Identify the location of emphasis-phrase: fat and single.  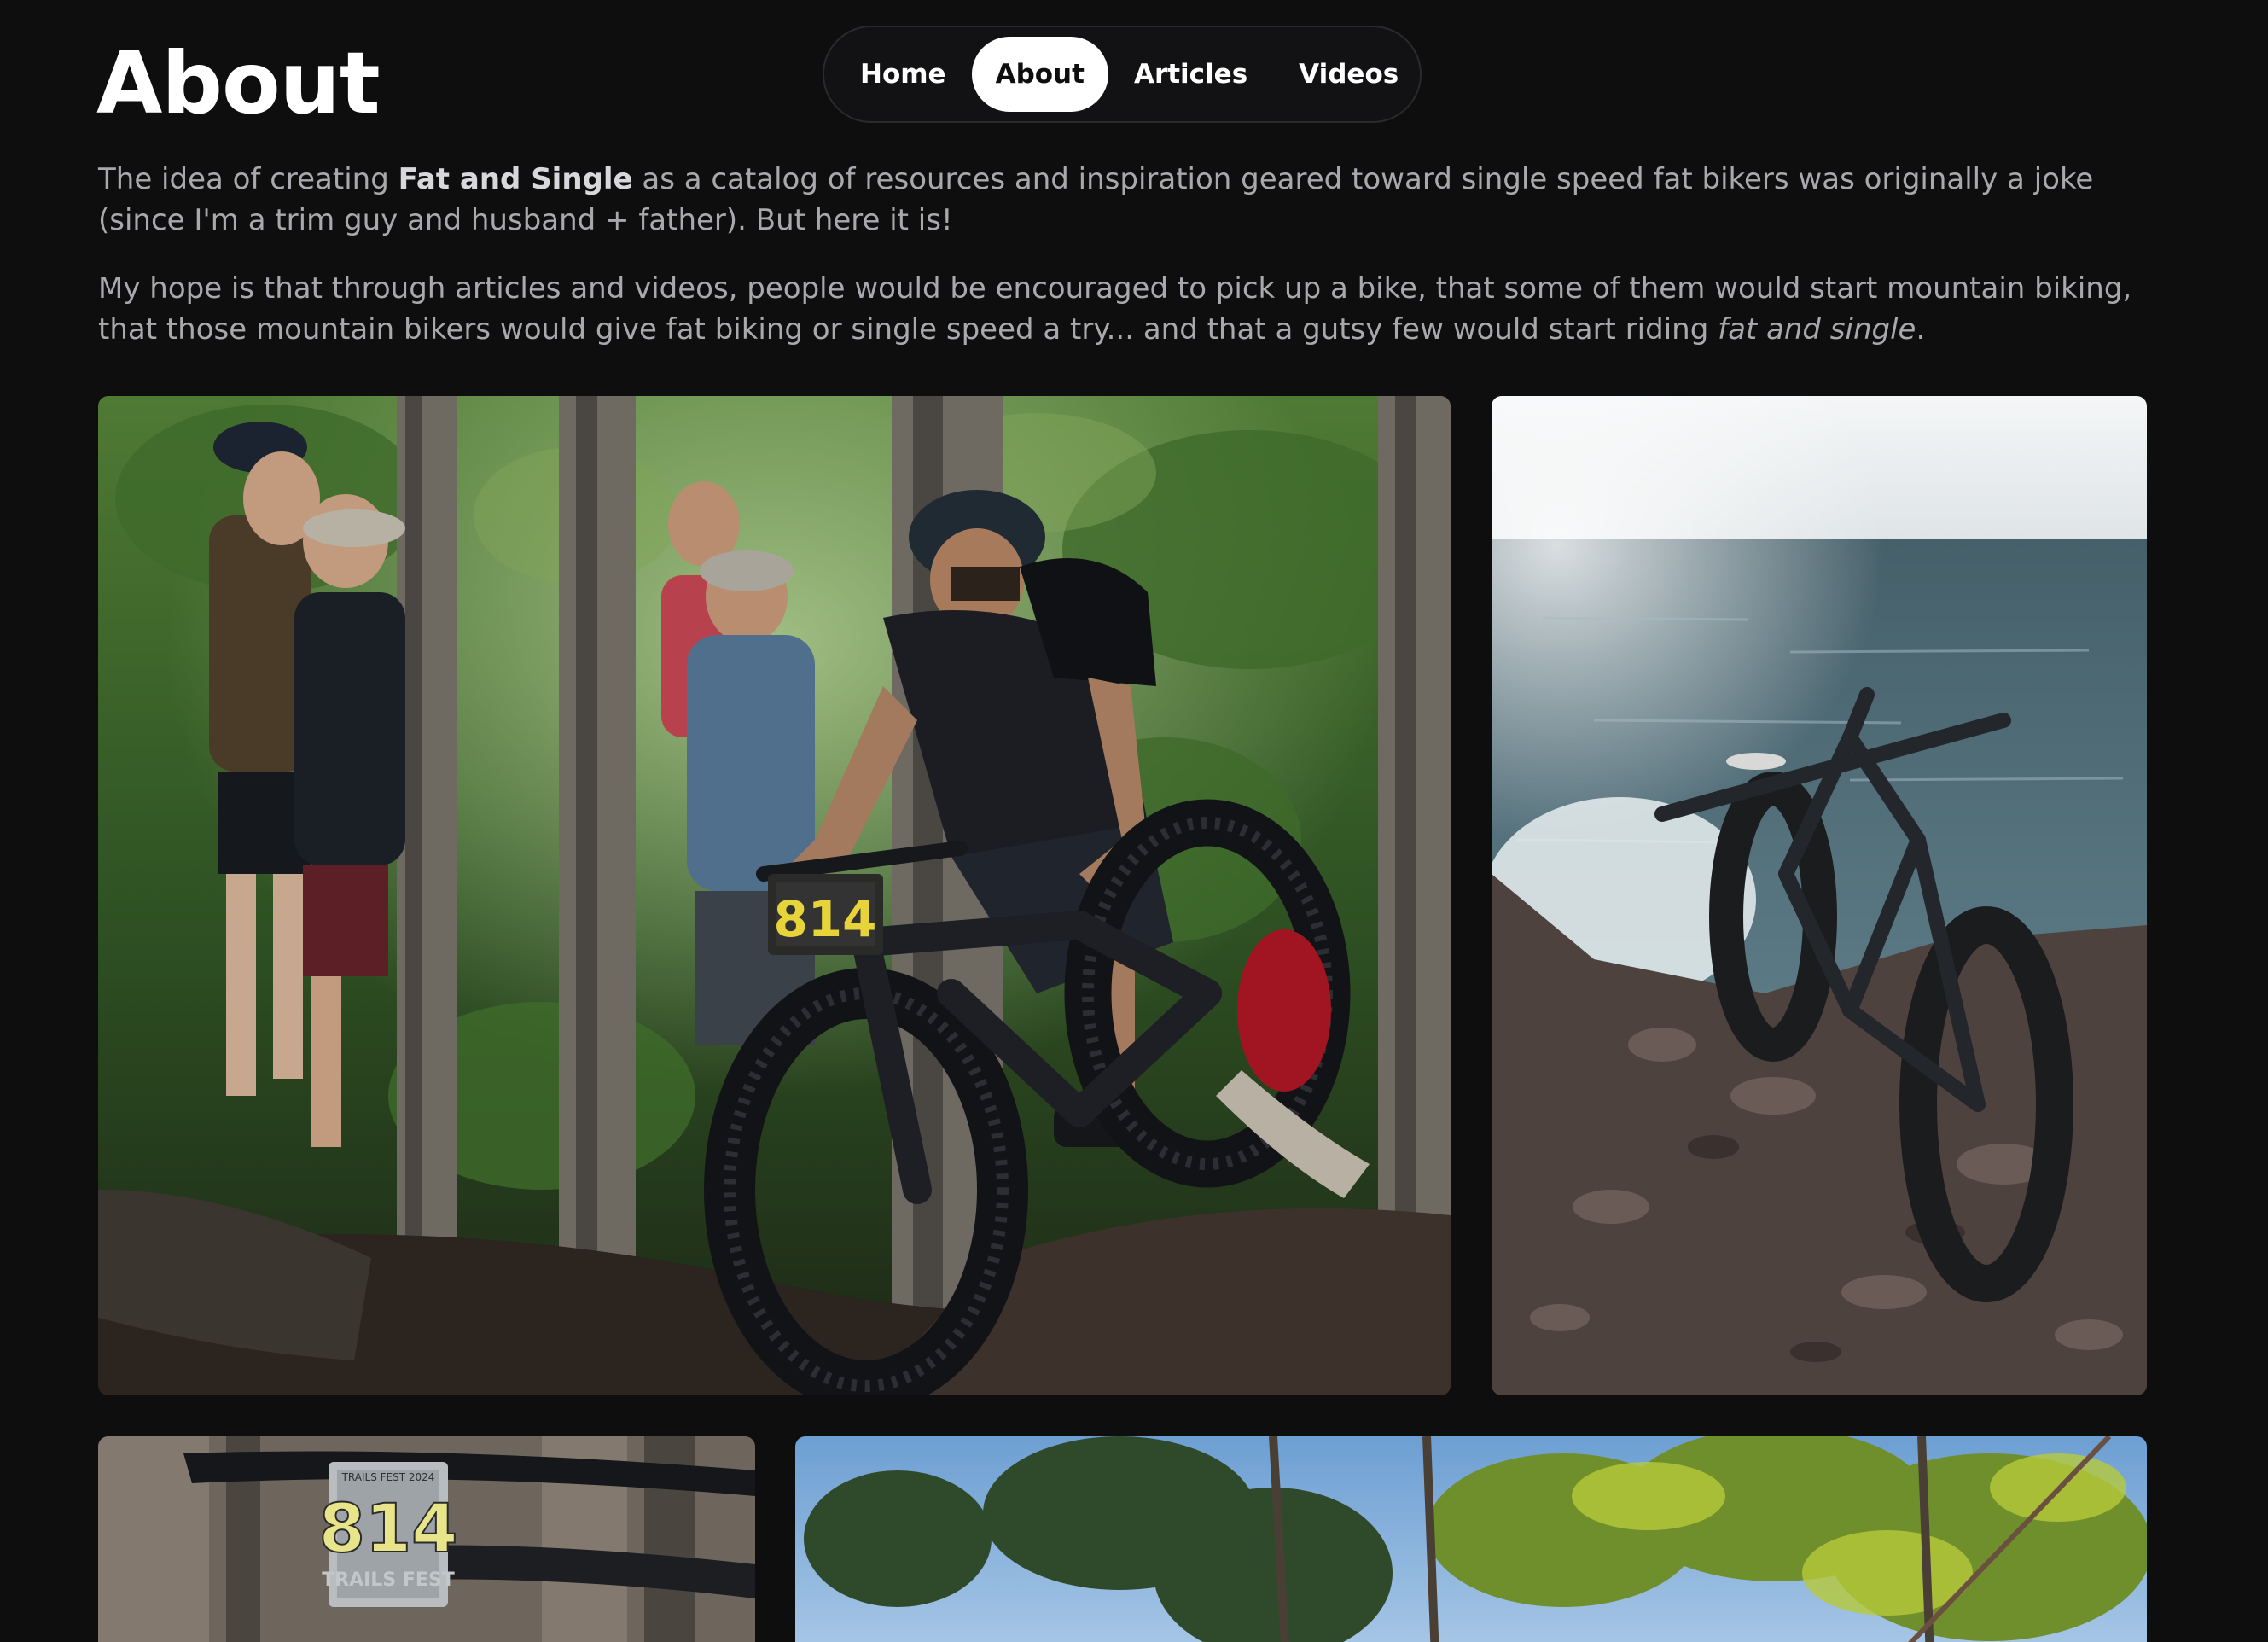
(1817, 329).